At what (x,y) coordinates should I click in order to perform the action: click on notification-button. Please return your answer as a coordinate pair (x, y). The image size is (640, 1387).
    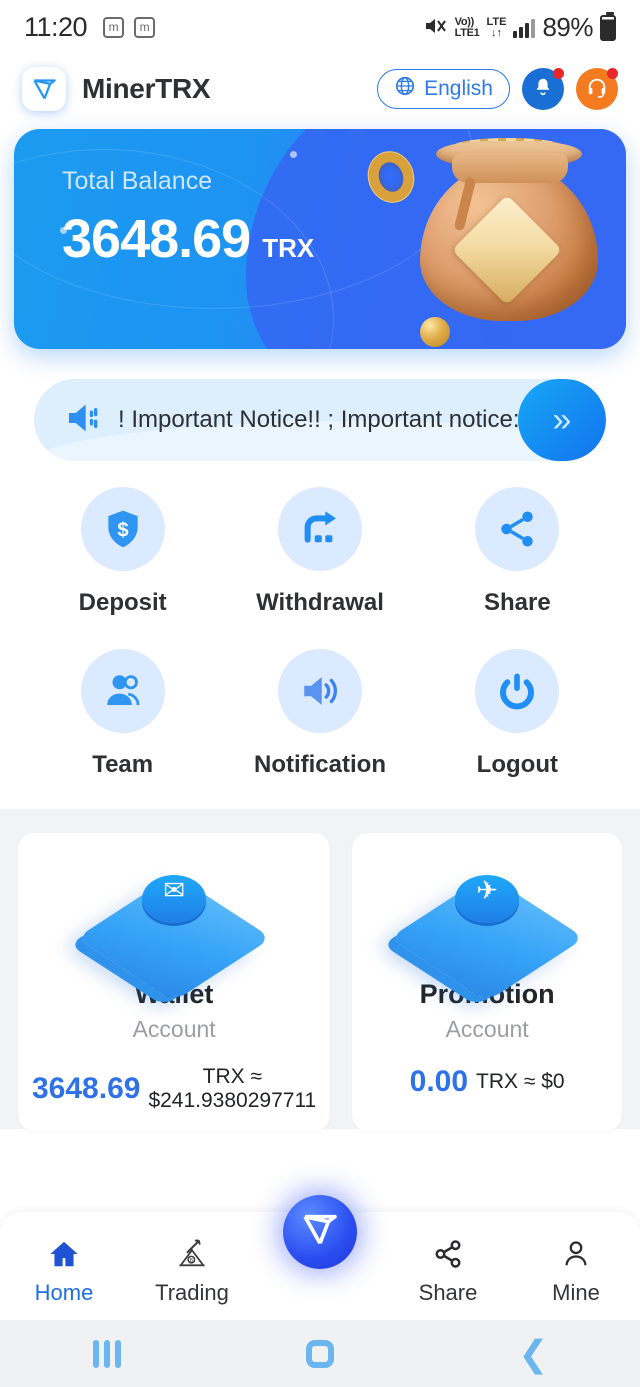
    Looking at the image, I should click on (543, 89).